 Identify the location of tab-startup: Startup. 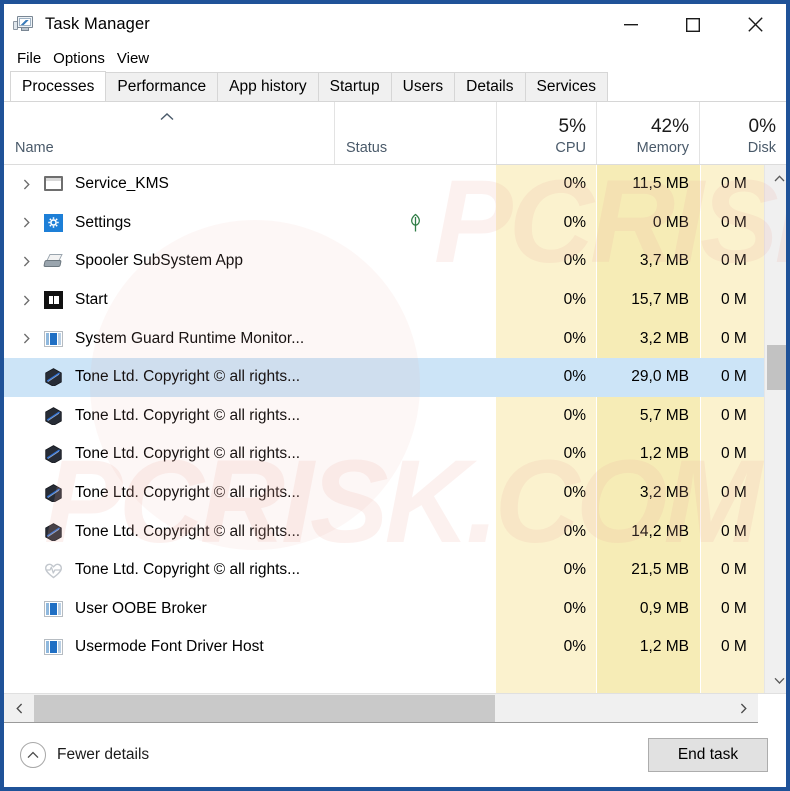
(354, 86).